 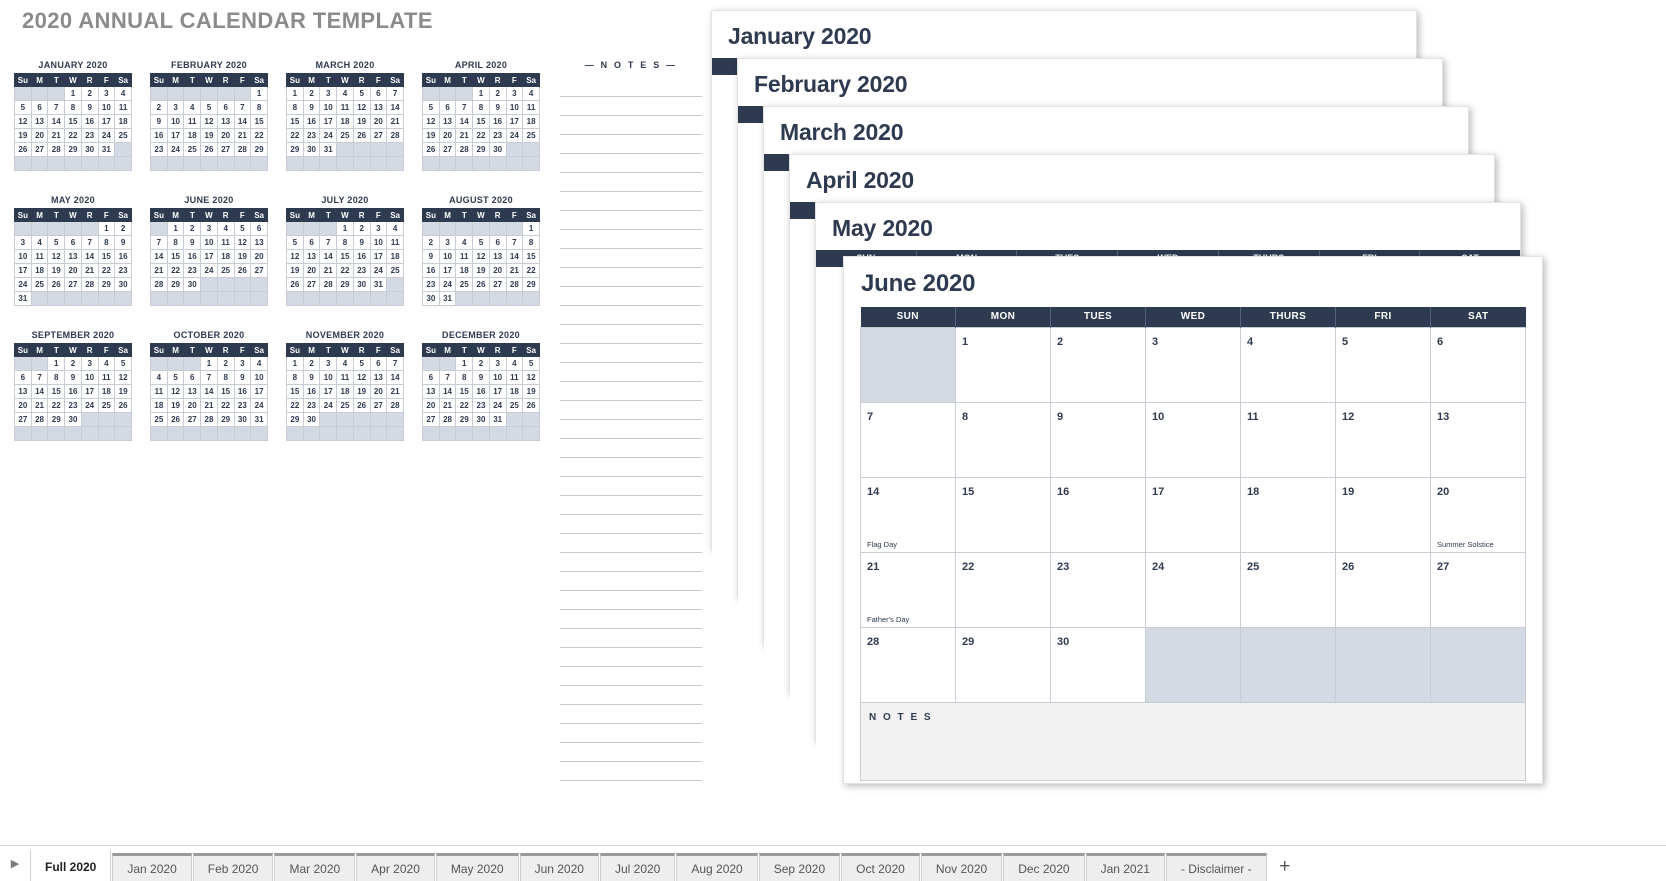 I want to click on mini-day-cell: 26, so click(x=56, y=284).